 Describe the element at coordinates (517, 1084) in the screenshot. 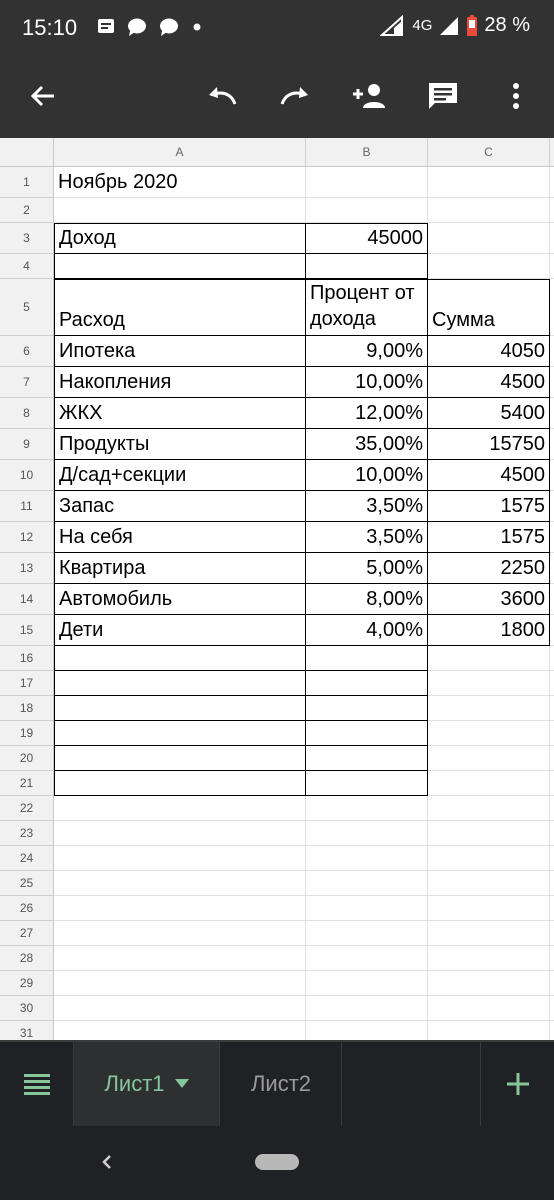

I see `add-sheet-button` at that location.